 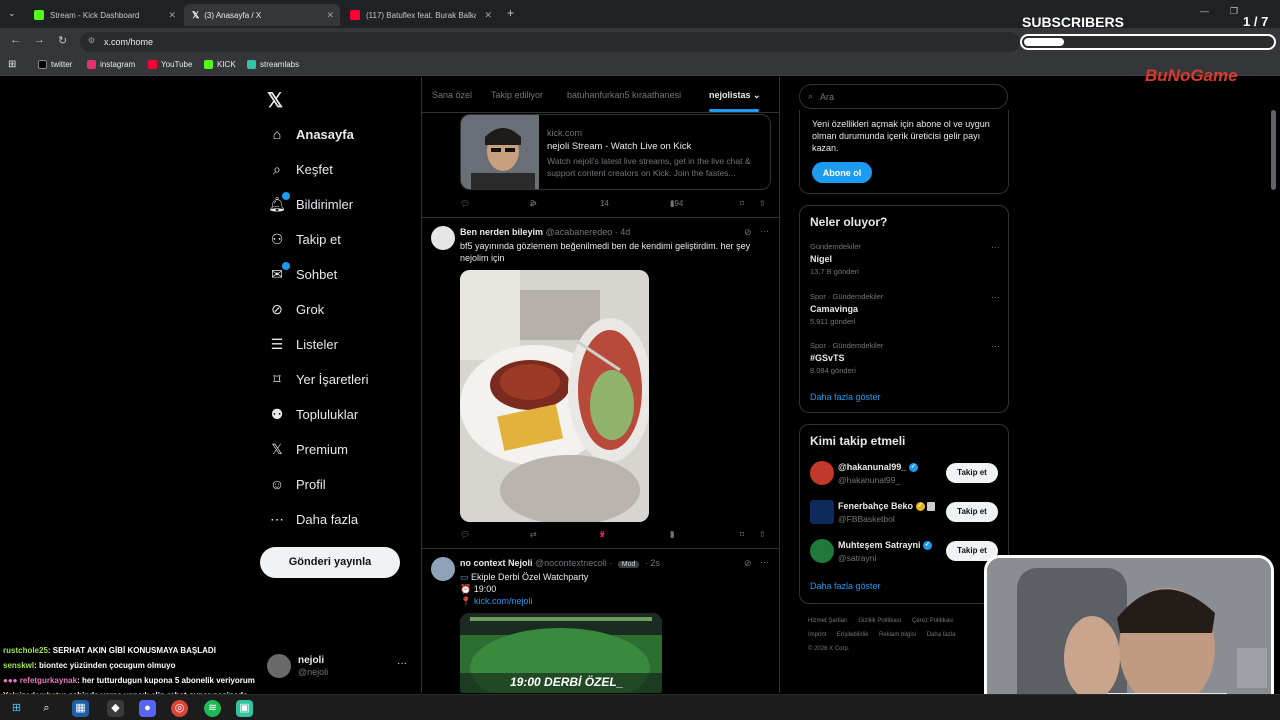 What do you see at coordinates (829, 649) in the screenshot?
I see `copyright: © 2026 X Corp.` at bounding box center [829, 649].